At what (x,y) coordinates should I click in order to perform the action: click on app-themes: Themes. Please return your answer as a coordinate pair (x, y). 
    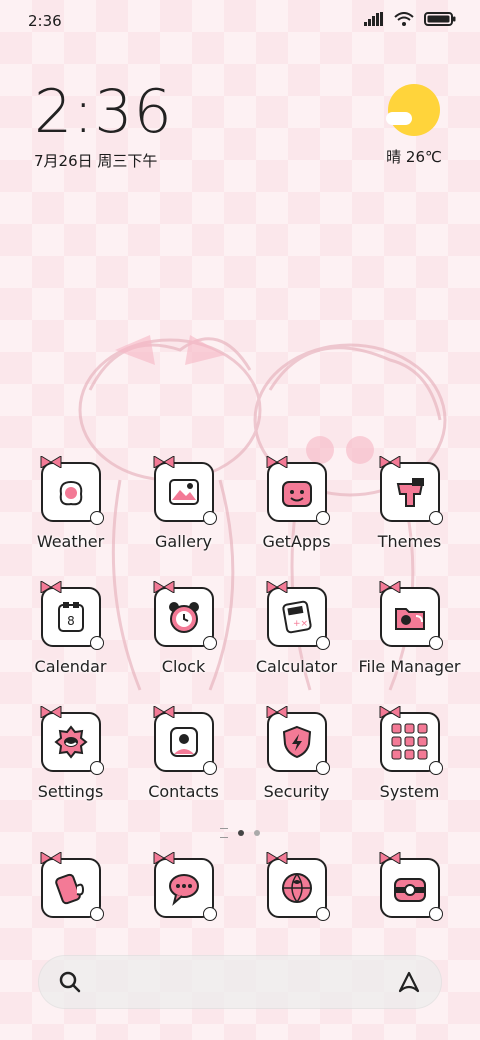
    Looking at the image, I should click on (409, 521).